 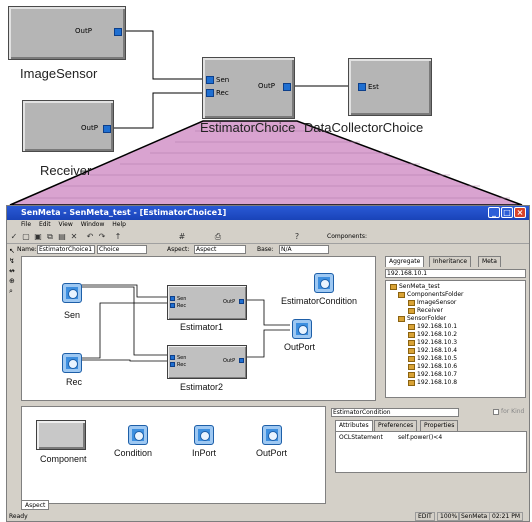 What do you see at coordinates (210, 93) in the screenshot?
I see `estimator-choice-rec-port` at bounding box center [210, 93].